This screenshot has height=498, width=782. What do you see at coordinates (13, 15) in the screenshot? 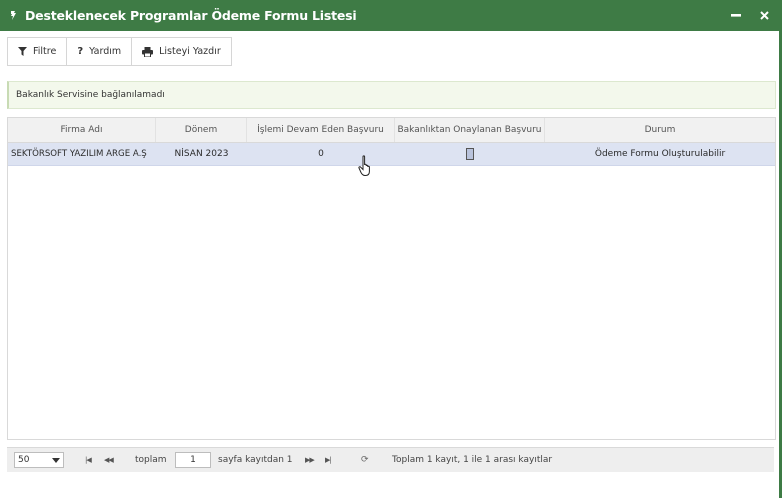
I see `gear-icon` at bounding box center [13, 15].